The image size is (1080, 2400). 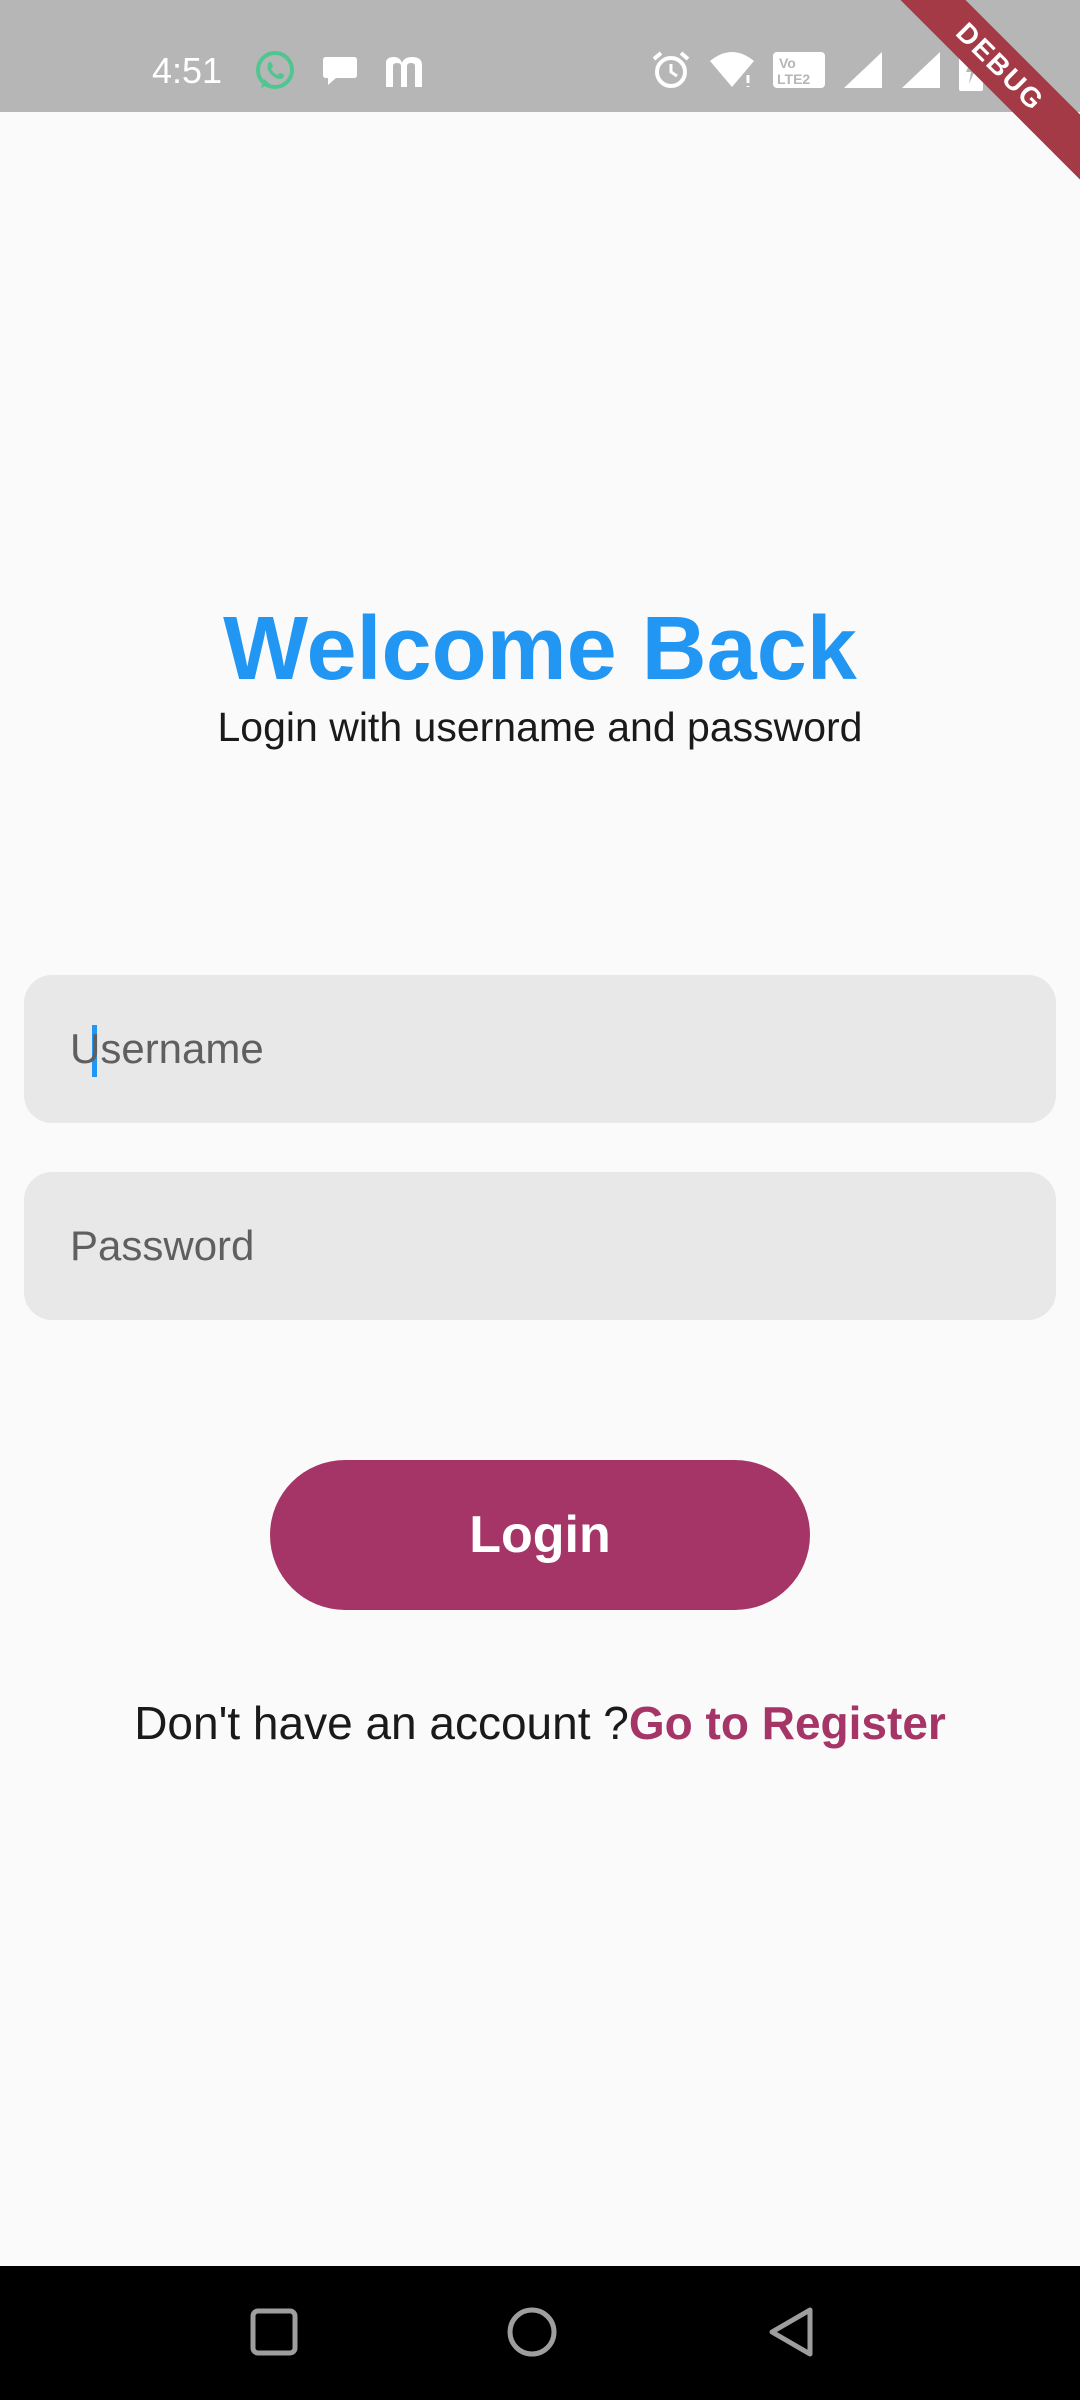 What do you see at coordinates (540, 1535) in the screenshot?
I see `login-button: Login` at bounding box center [540, 1535].